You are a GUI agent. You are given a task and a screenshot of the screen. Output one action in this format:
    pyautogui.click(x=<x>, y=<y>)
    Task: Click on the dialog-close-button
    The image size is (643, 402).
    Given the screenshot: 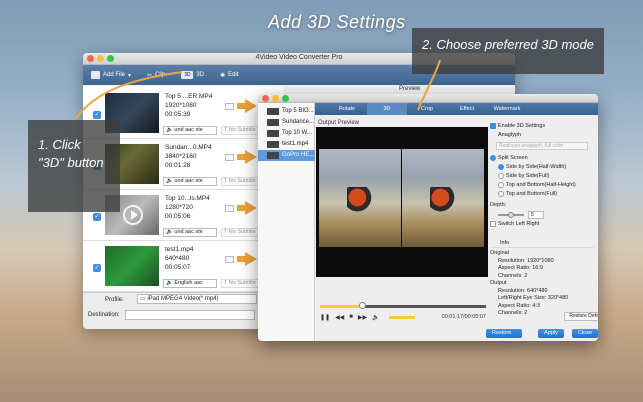 What is the action you would take?
    pyautogui.click(x=265, y=98)
    